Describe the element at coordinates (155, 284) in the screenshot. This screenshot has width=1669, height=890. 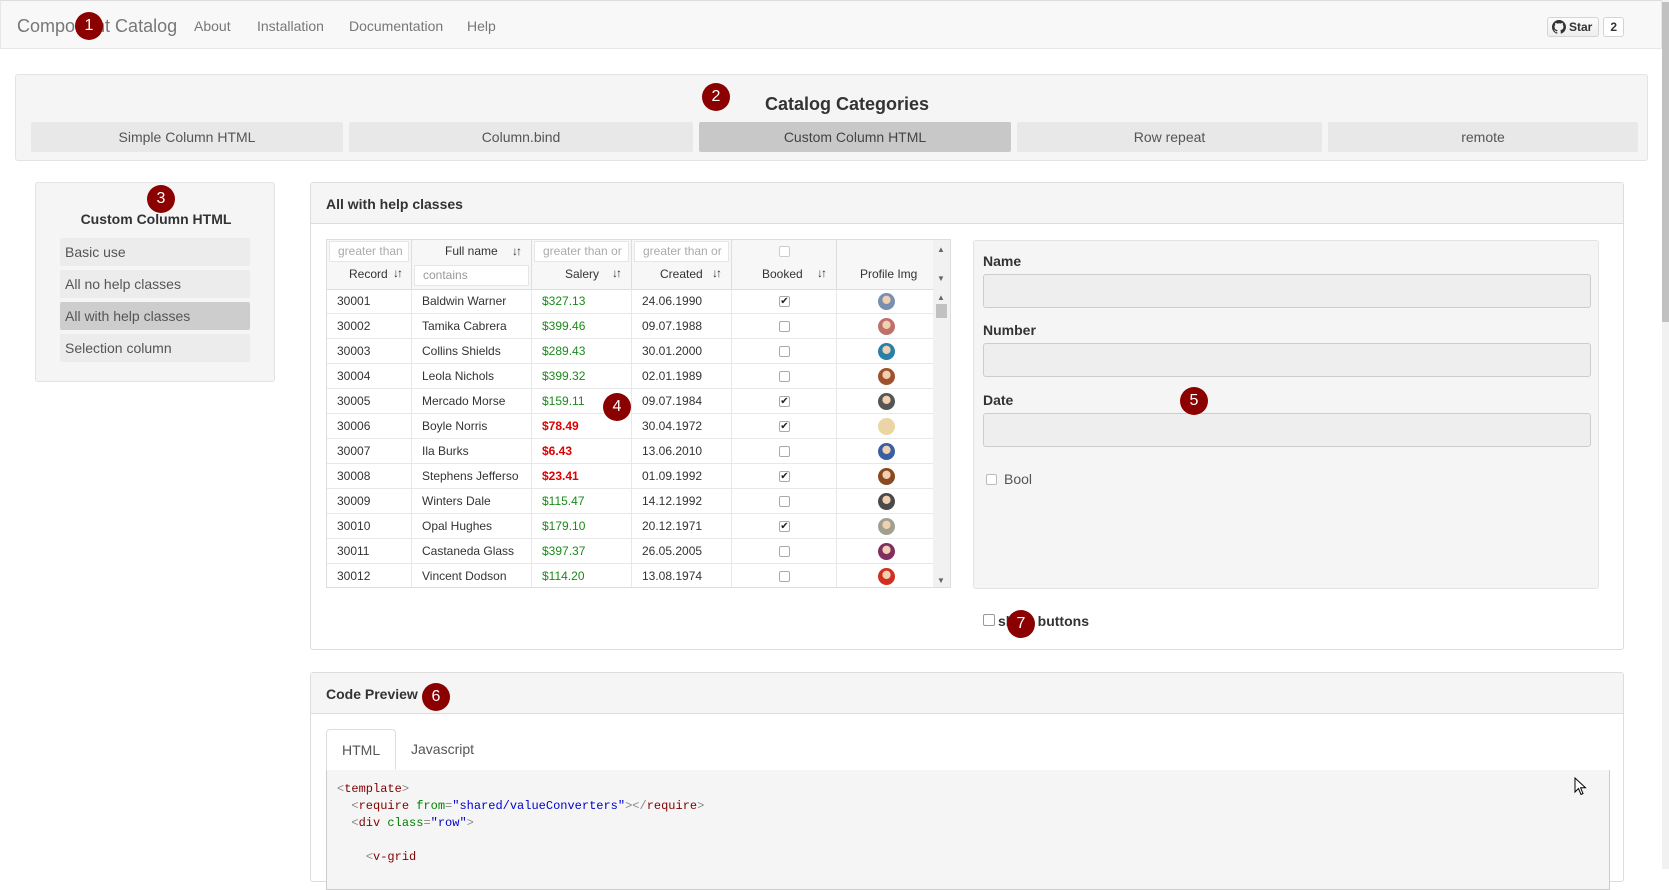
I see `sidebar-item-all-no-help-classes: All no help classes` at that location.